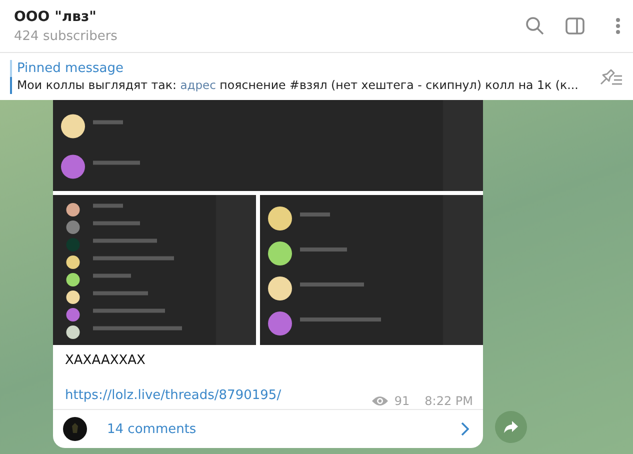 Image resolution: width=633 pixels, height=454 pixels. Describe the element at coordinates (268, 428) in the screenshot. I see `comments-button: 14 comments` at that location.